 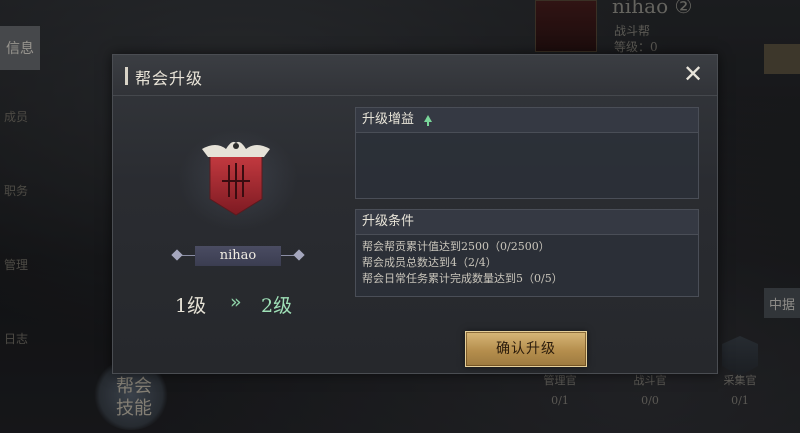 What do you see at coordinates (236, 178) in the screenshot?
I see `guild-emblem-icon` at bounding box center [236, 178].